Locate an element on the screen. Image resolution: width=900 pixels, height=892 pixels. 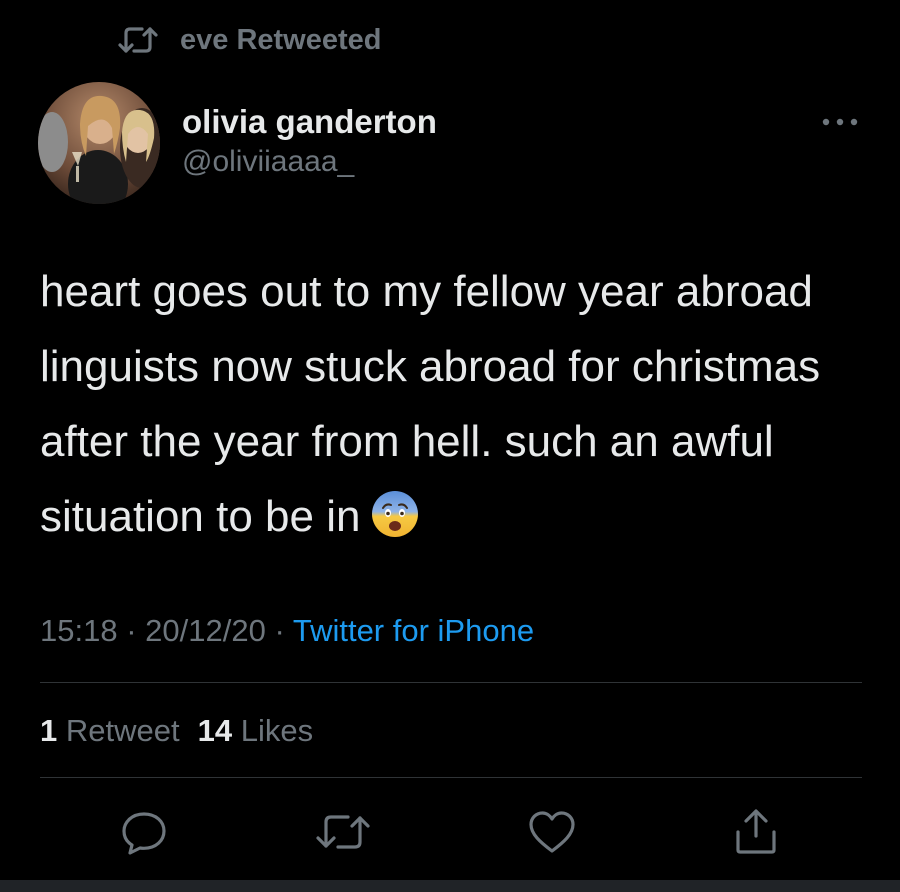
tweet-author: olivia ganderton @oliviiaaaa_ is located at coordinates (309, 142).